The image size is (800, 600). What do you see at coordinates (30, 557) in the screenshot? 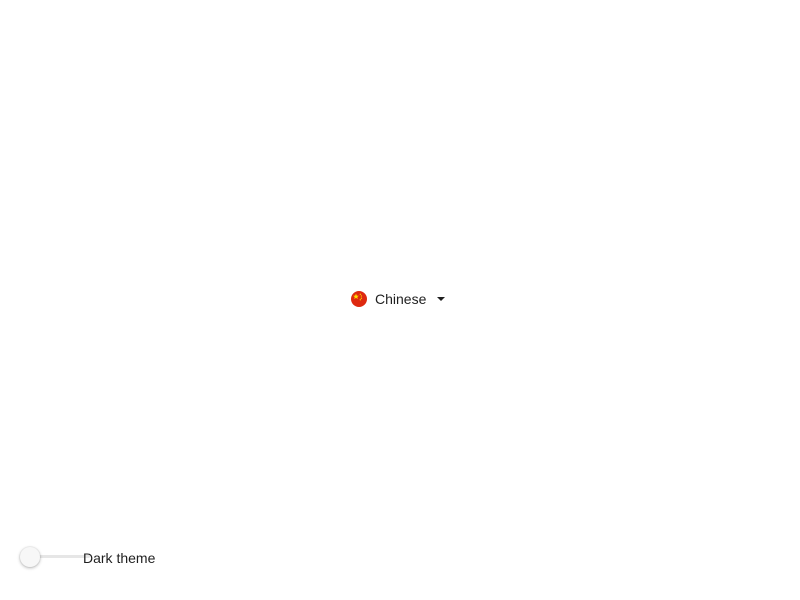
I see `switch-thumb` at bounding box center [30, 557].